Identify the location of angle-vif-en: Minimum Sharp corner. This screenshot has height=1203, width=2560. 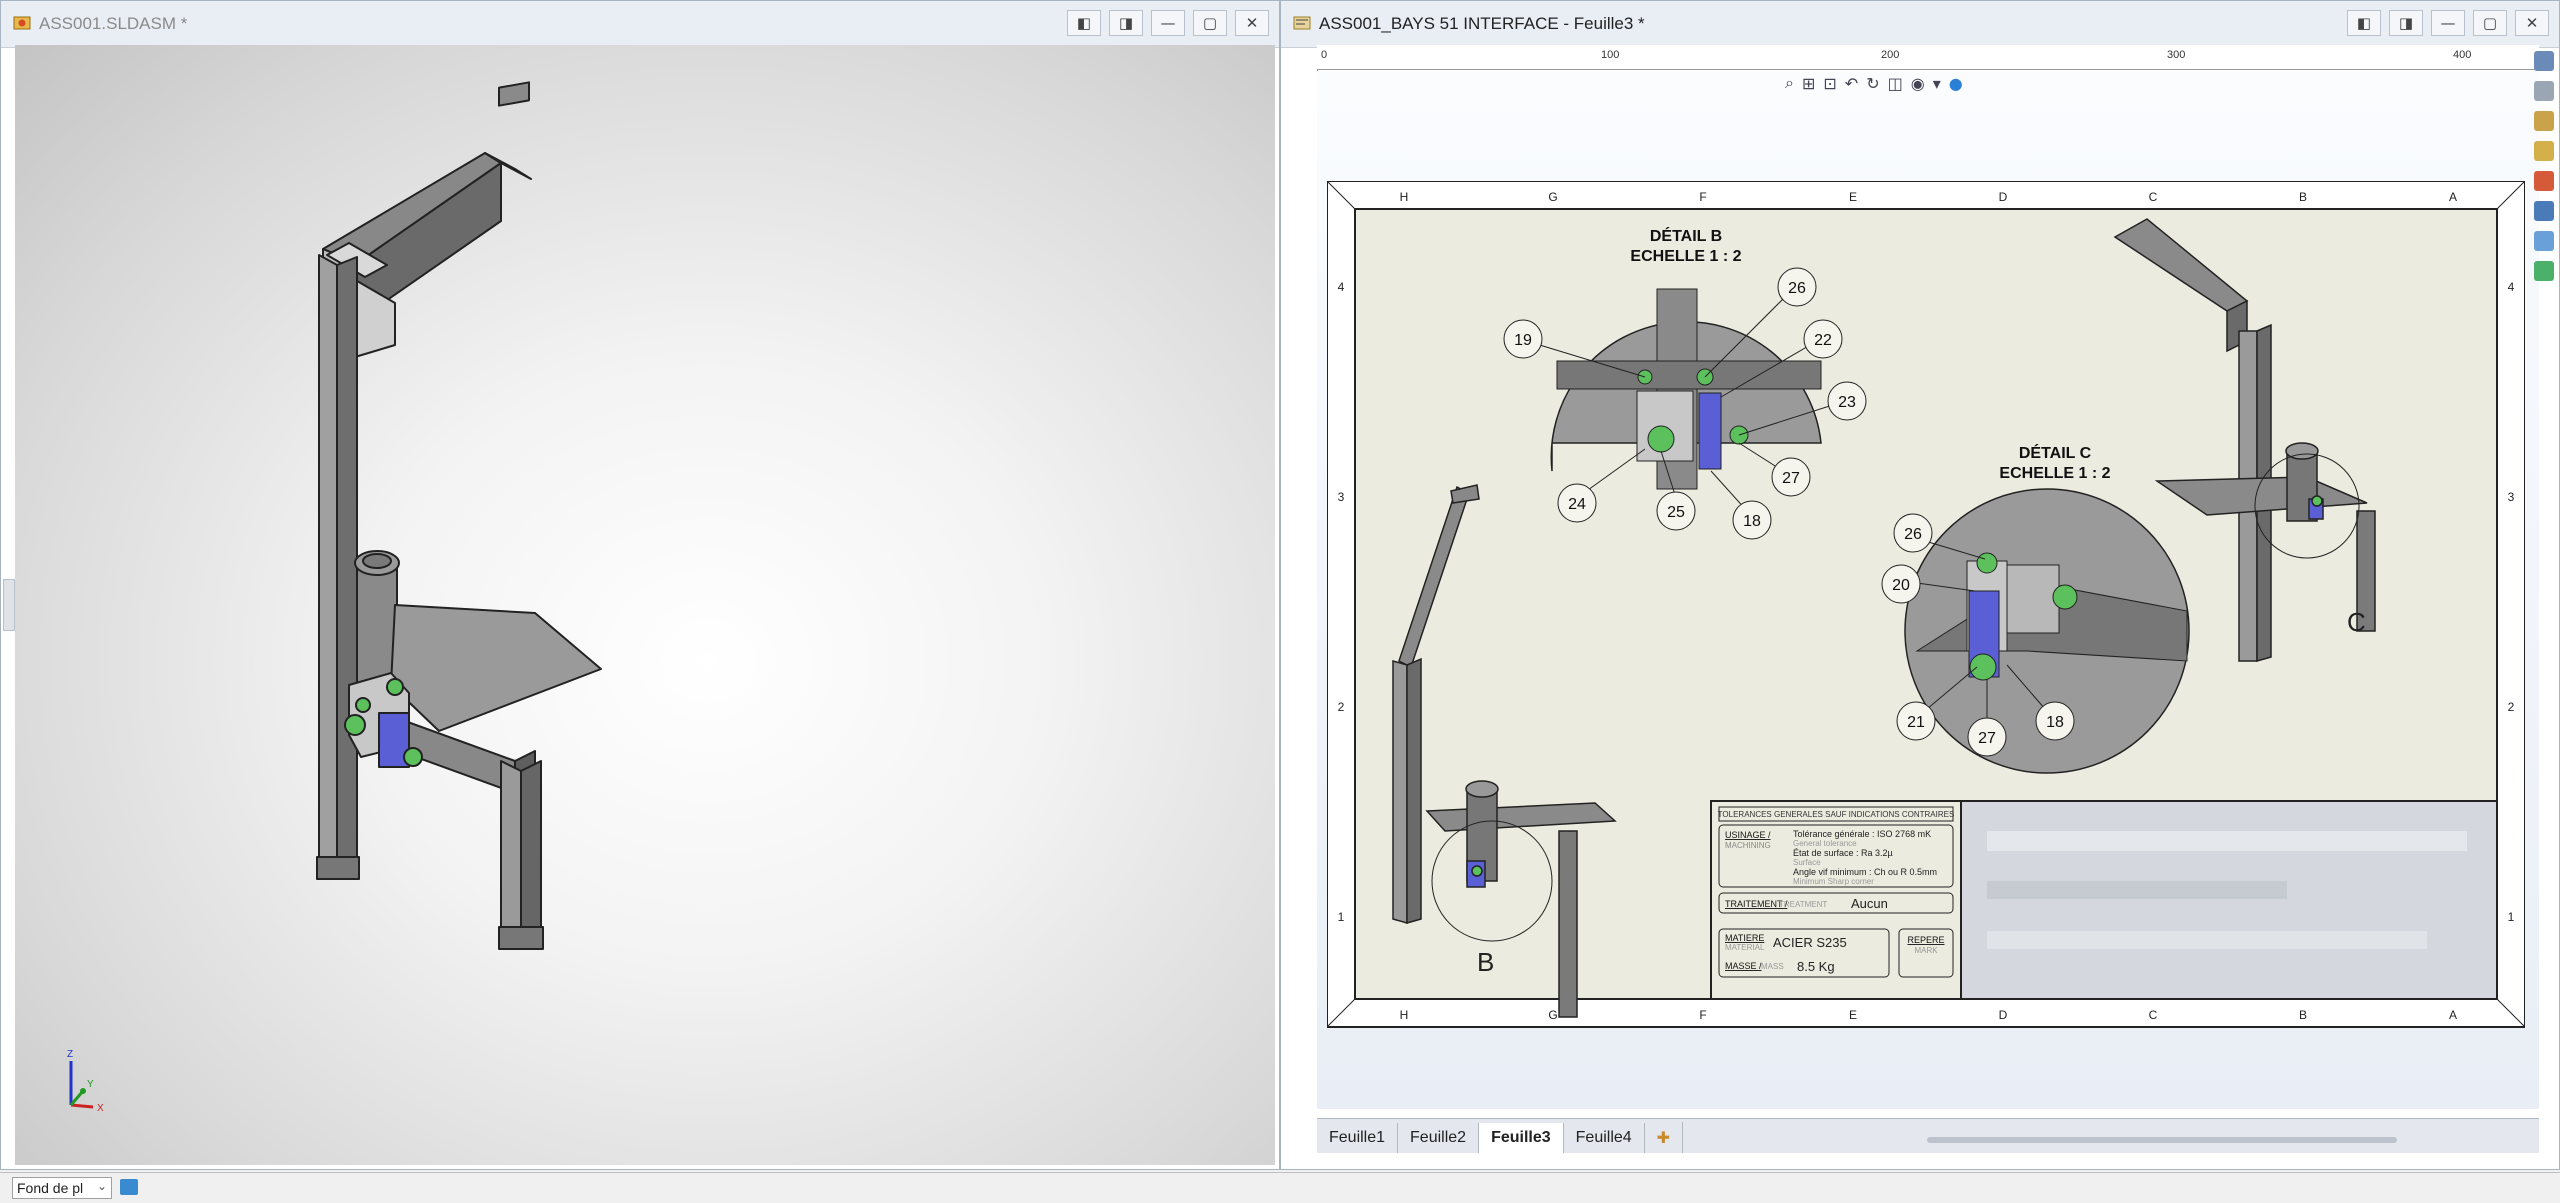
(1833, 881).